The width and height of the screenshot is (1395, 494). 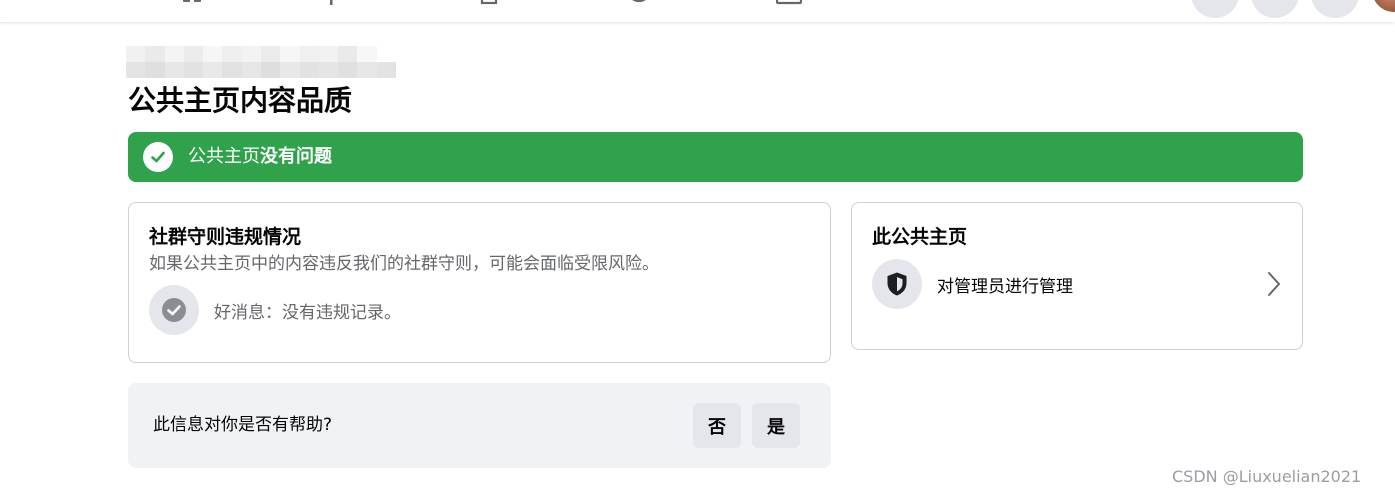 What do you see at coordinates (333, 3) in the screenshot?
I see `video-icon` at bounding box center [333, 3].